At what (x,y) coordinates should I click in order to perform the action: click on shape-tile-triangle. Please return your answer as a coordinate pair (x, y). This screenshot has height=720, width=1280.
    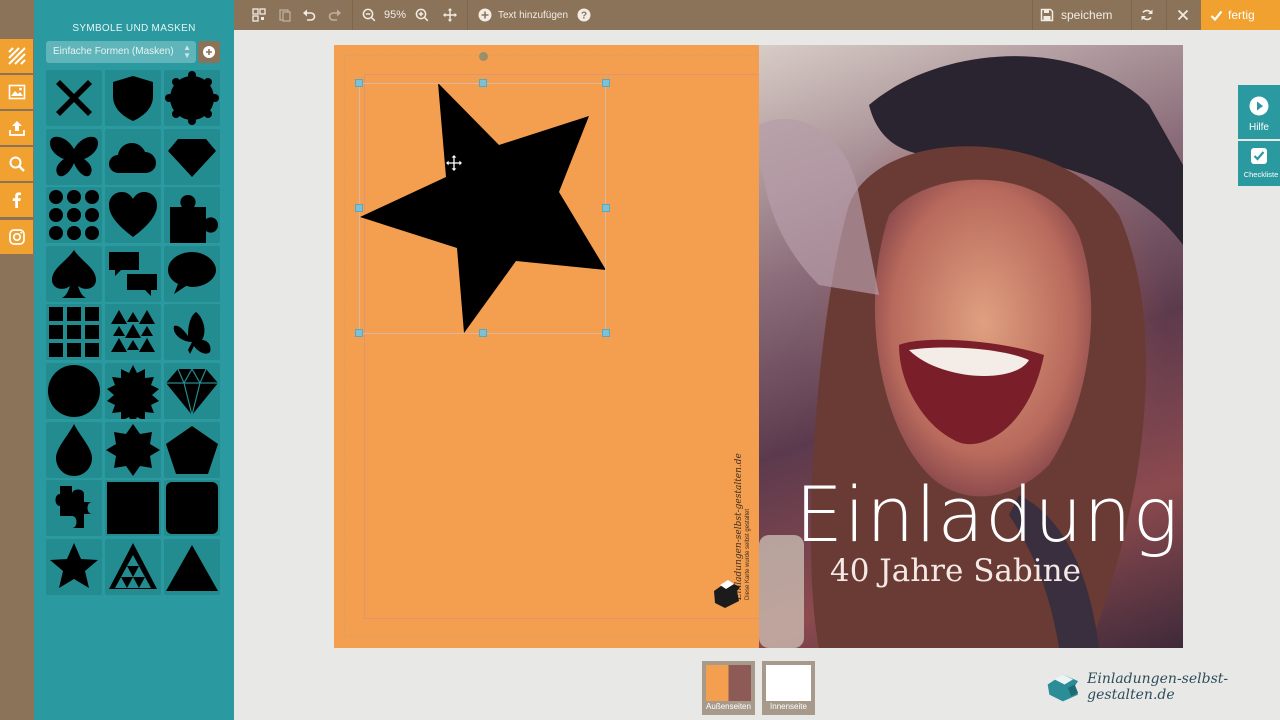
    Looking at the image, I should click on (192, 566).